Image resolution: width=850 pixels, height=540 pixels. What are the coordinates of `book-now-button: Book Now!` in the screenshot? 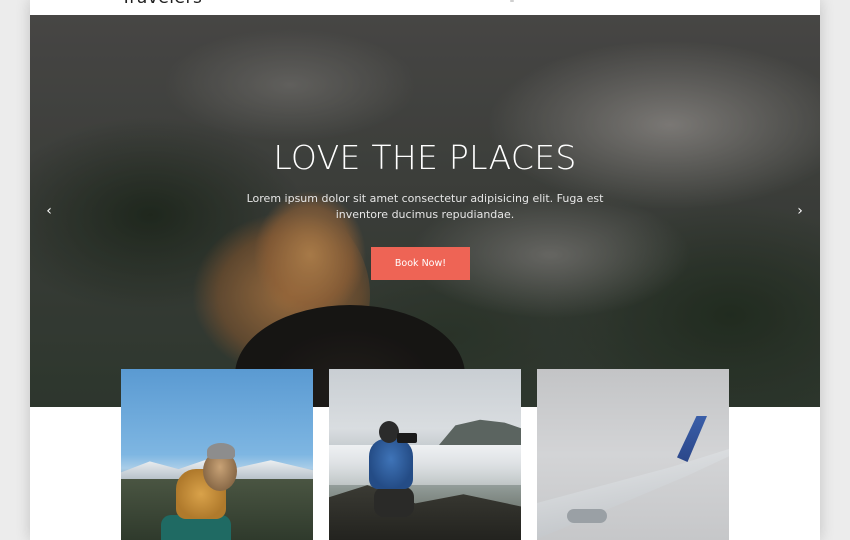 It's located at (420, 263).